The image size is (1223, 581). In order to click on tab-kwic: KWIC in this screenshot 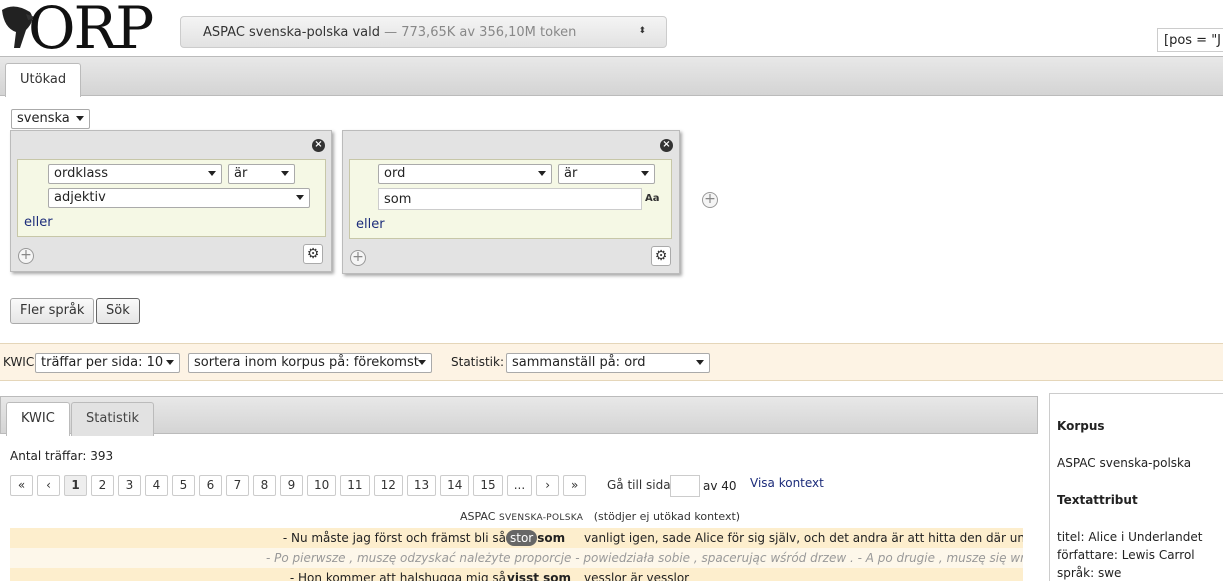, I will do `click(38, 419)`.